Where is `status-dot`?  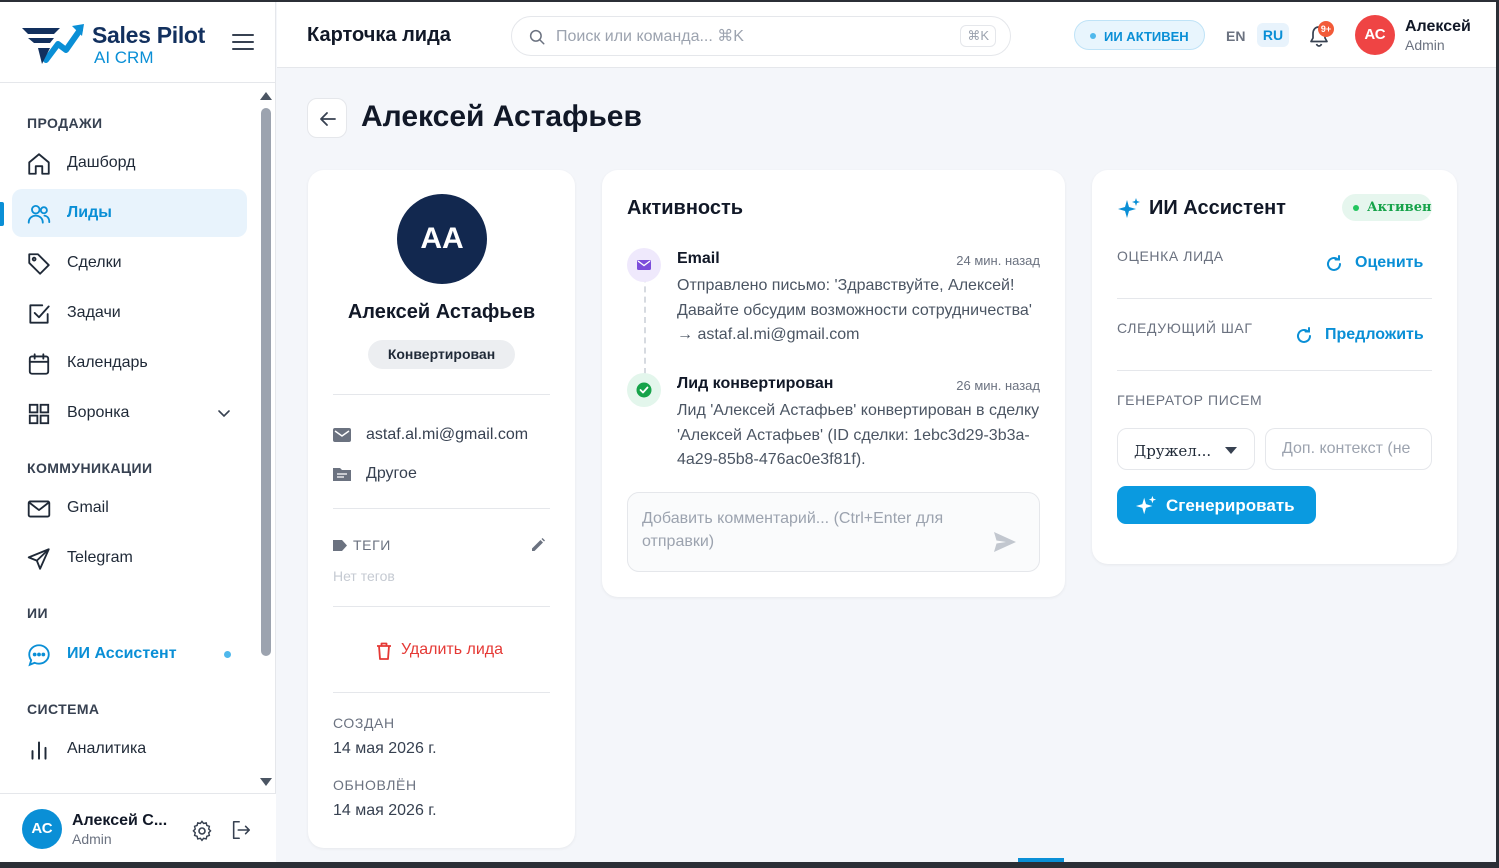
status-dot is located at coordinates (1093, 36).